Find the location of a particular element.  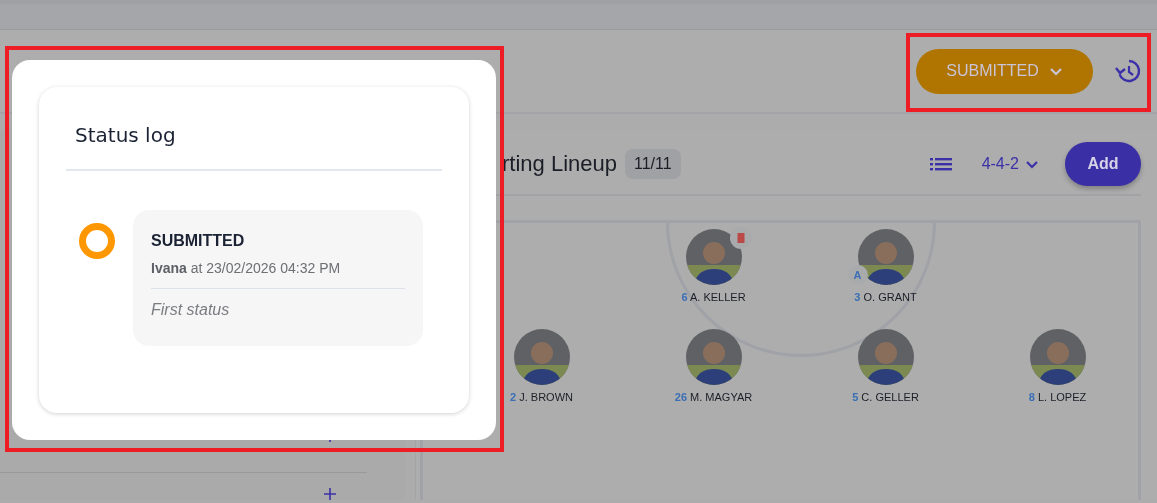

plus-icon is located at coordinates (330, 494).